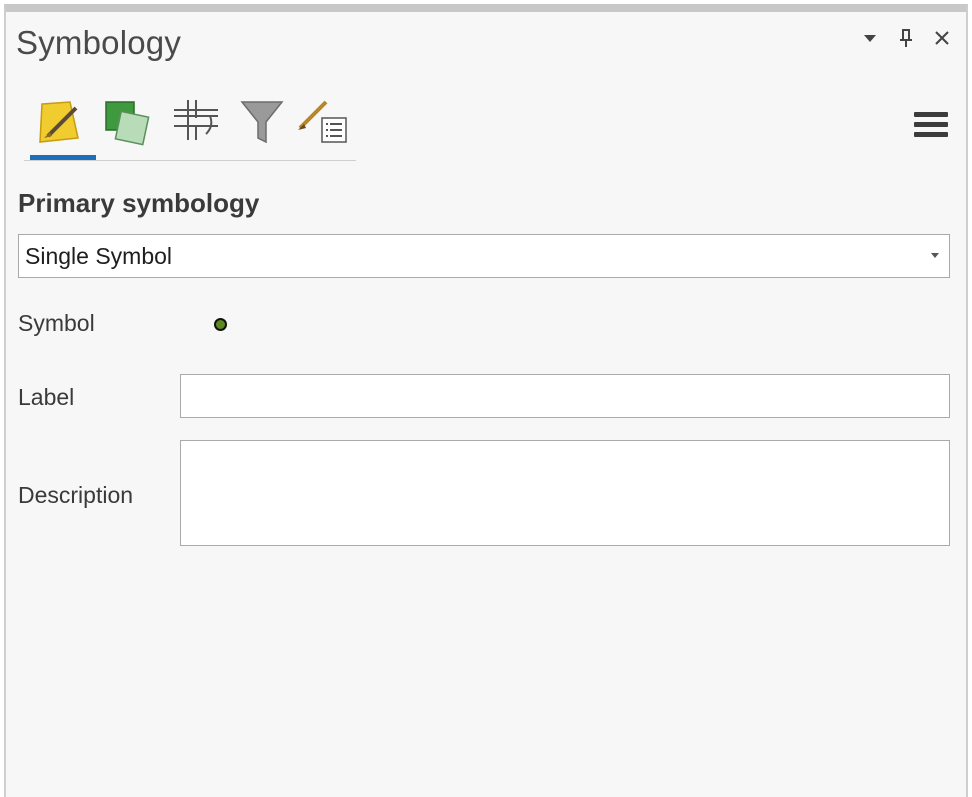 The image size is (972, 797). I want to click on symbology-tab-strip, so click(190, 125).